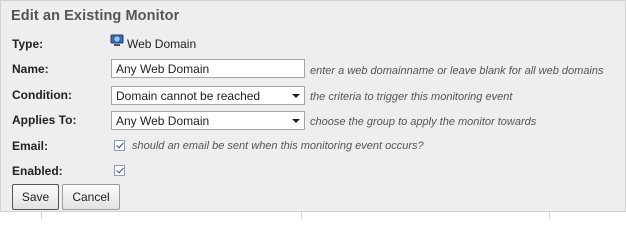  What do you see at coordinates (188, 96) in the screenshot?
I see `condition-selected-value: Domain cannot be reached` at bounding box center [188, 96].